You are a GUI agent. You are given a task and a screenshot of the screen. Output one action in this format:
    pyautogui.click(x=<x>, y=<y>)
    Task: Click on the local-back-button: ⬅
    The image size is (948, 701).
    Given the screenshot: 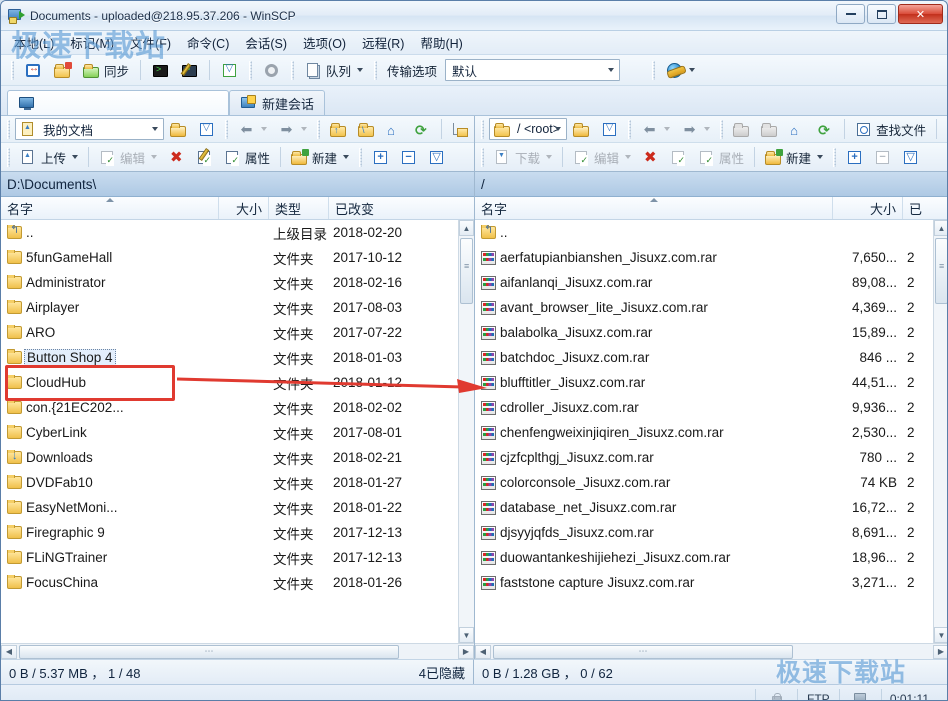 What is the action you would take?
    pyautogui.click(x=252, y=129)
    